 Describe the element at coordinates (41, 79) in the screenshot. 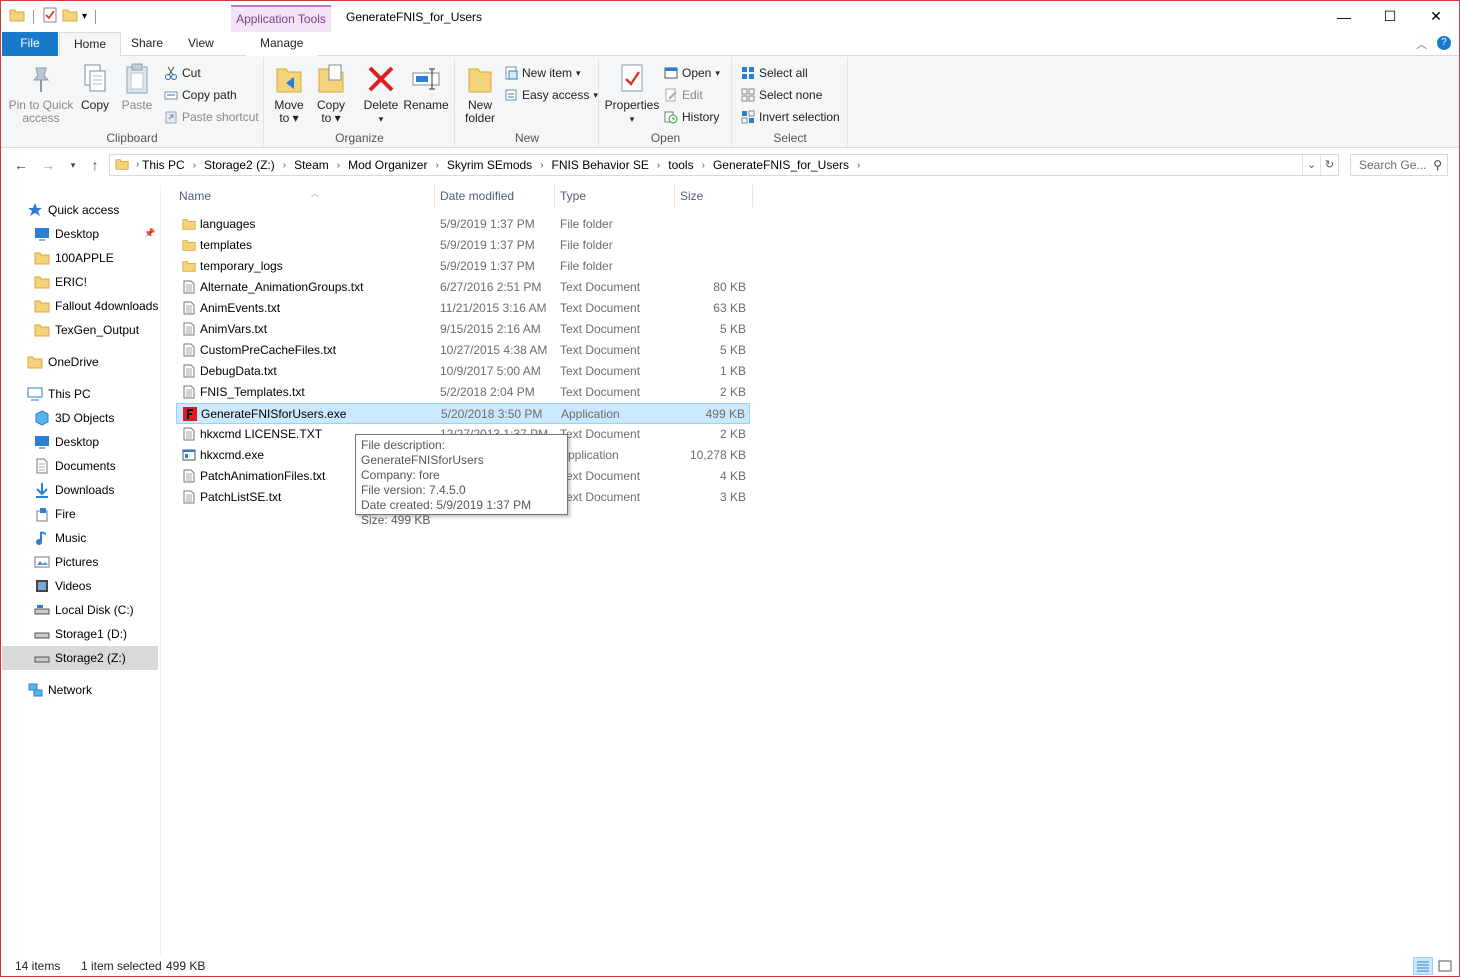

I see `pin-icon` at that location.